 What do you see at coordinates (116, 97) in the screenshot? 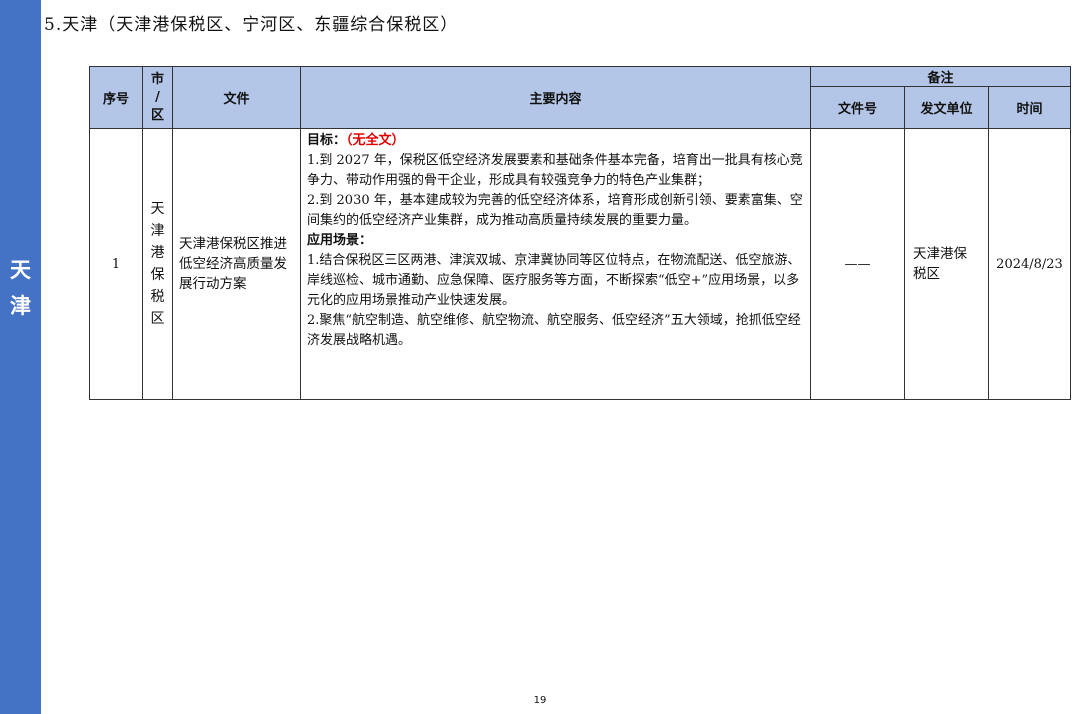
I see `header-seq: 序号` at bounding box center [116, 97].